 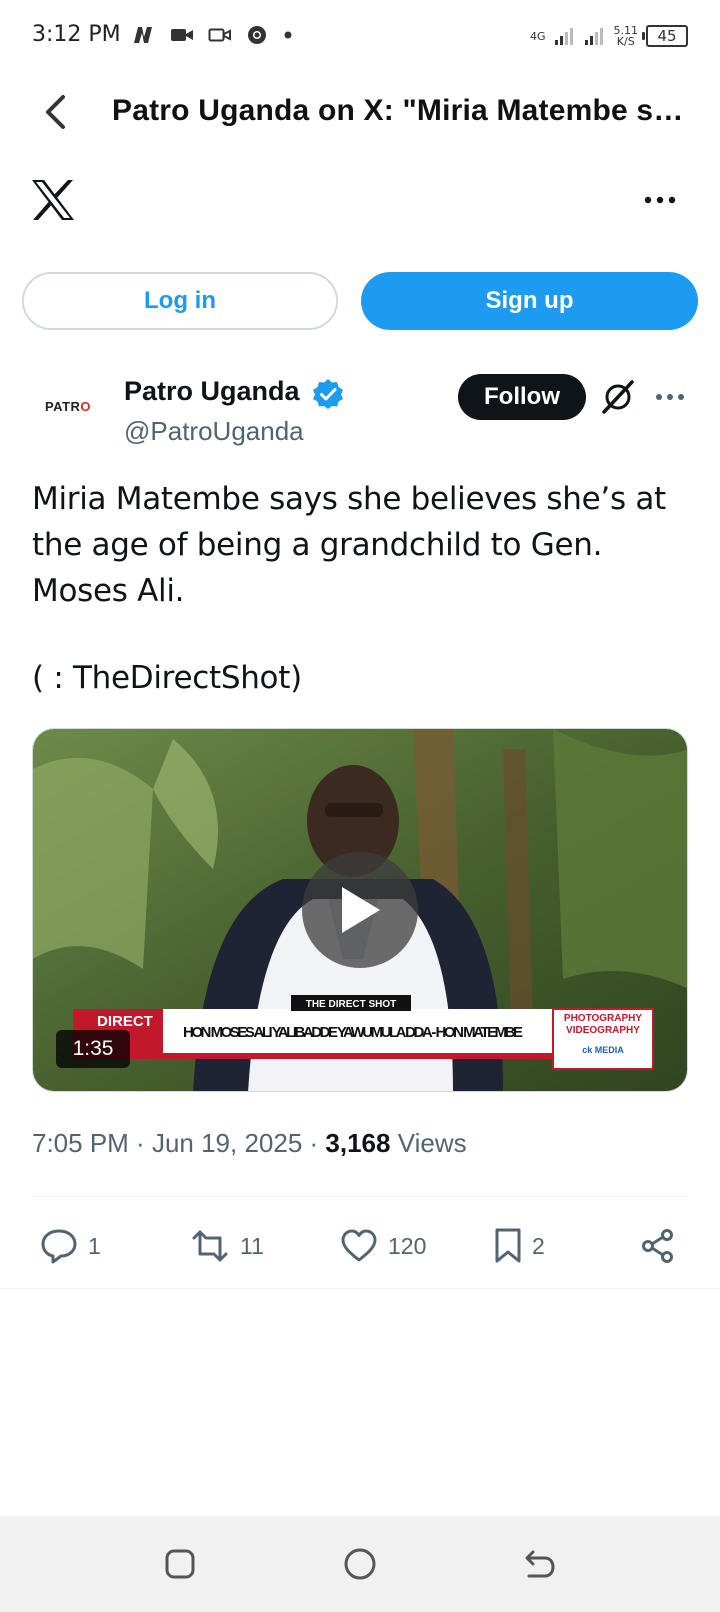 I want to click on back-nav-button, so click(x=540, y=1564).